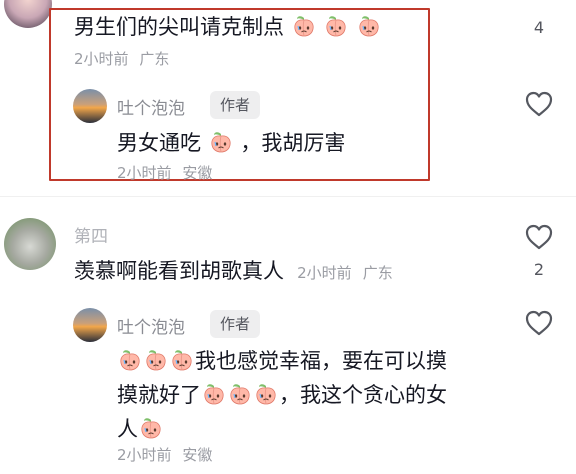 The width and height of the screenshot is (576, 474). I want to click on reply-text: 男女通吃 ，我胡厉害, so click(231, 143).